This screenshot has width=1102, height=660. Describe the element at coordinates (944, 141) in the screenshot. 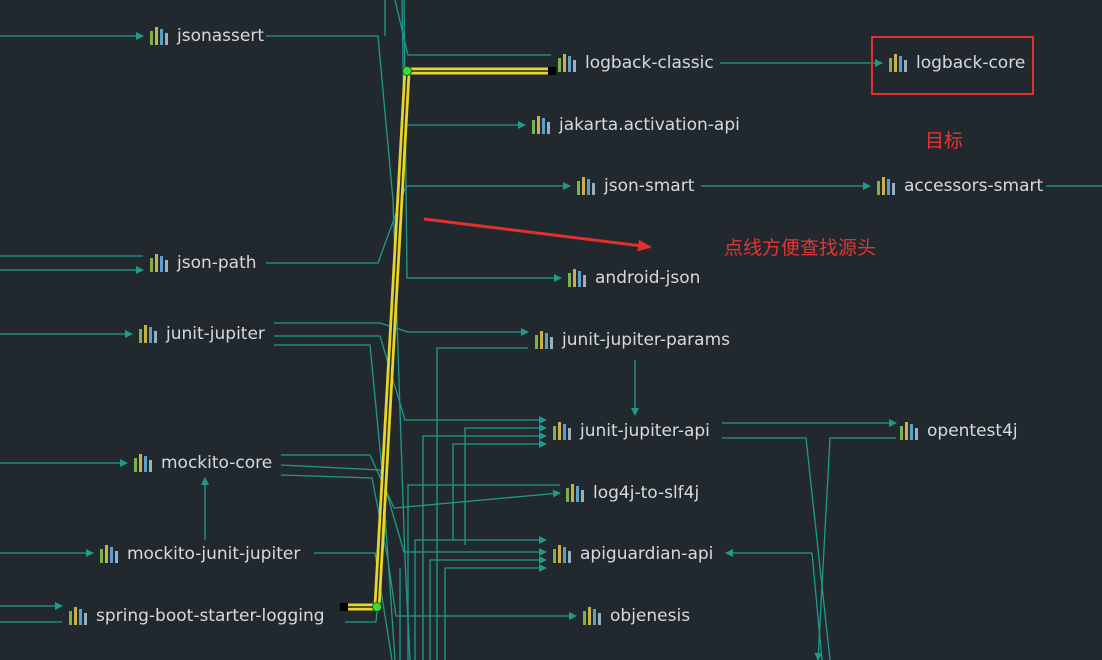

I see `target-annotation: 目标` at that location.